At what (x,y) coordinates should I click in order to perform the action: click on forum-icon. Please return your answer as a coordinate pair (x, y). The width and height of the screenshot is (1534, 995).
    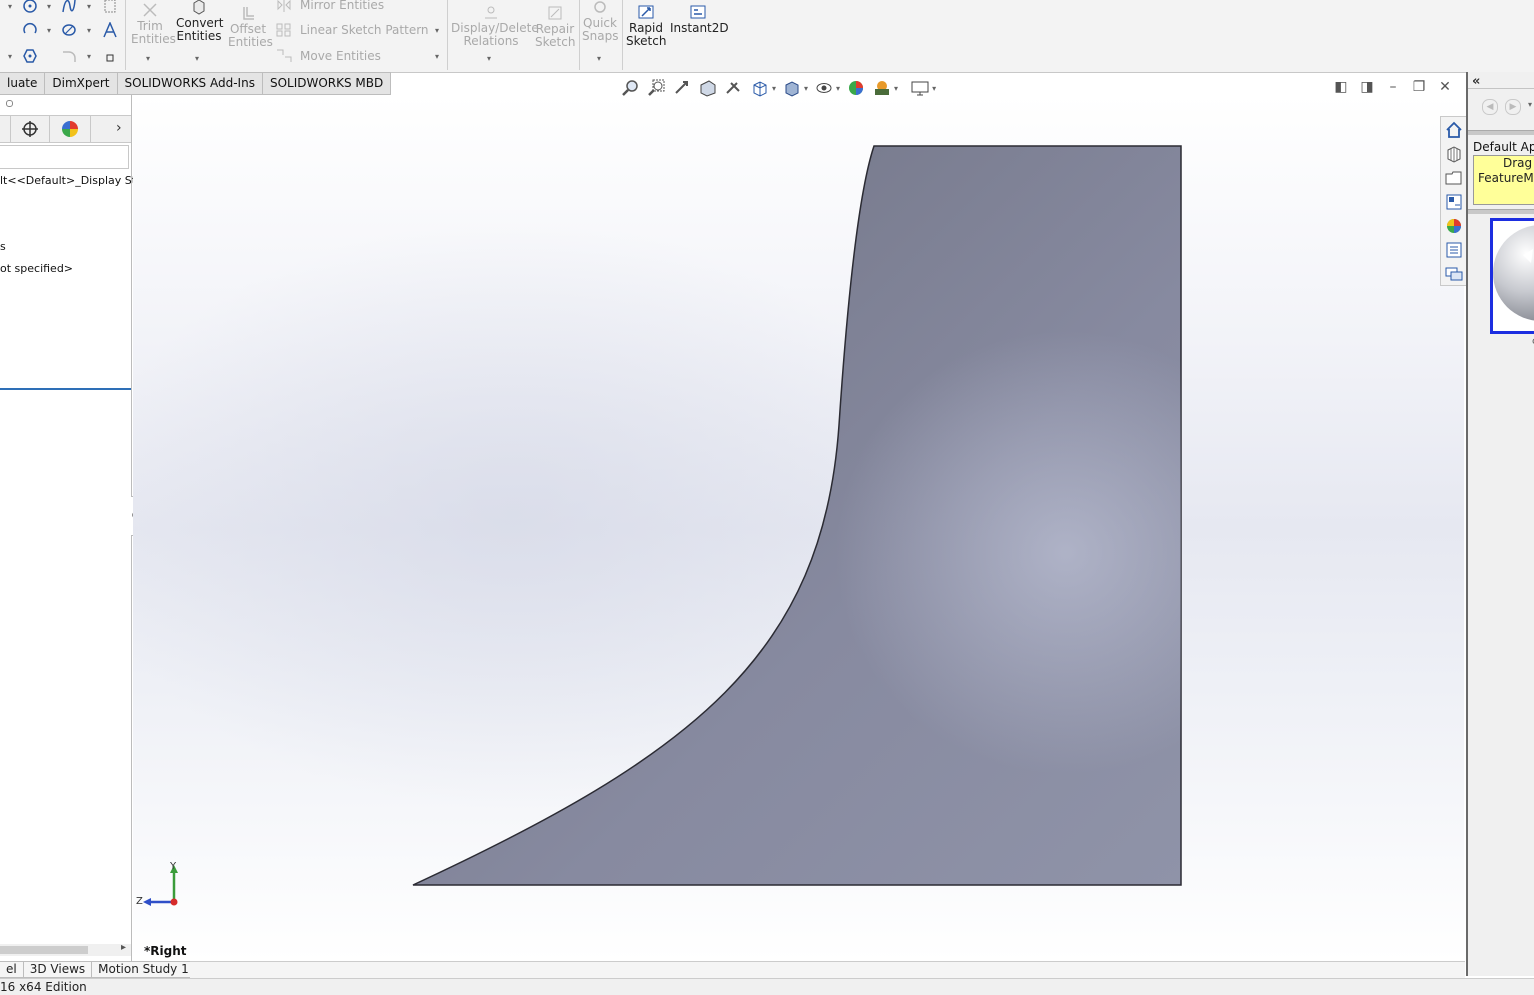
    Looking at the image, I should click on (1454, 274).